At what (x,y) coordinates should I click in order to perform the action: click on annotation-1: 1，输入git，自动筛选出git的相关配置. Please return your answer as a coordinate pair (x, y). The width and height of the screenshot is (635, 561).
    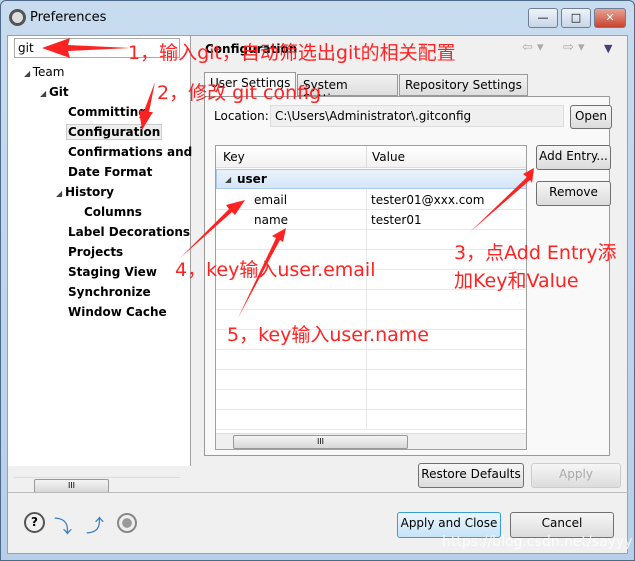
    Looking at the image, I should click on (292, 53).